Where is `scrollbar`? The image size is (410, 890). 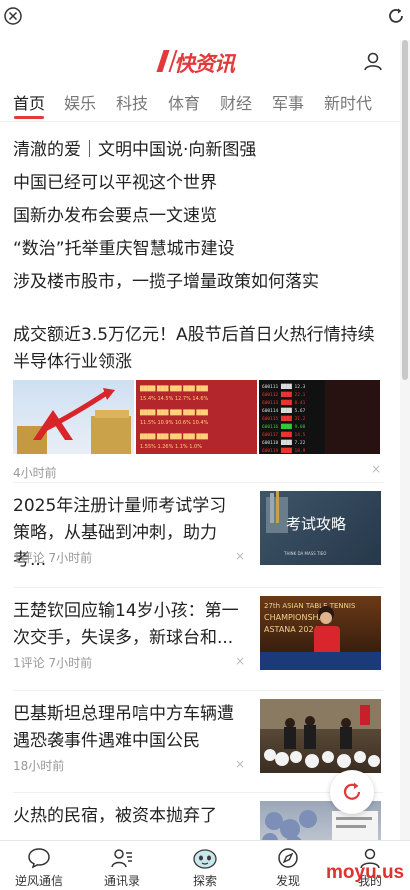
scrollbar is located at coordinates (405, 440).